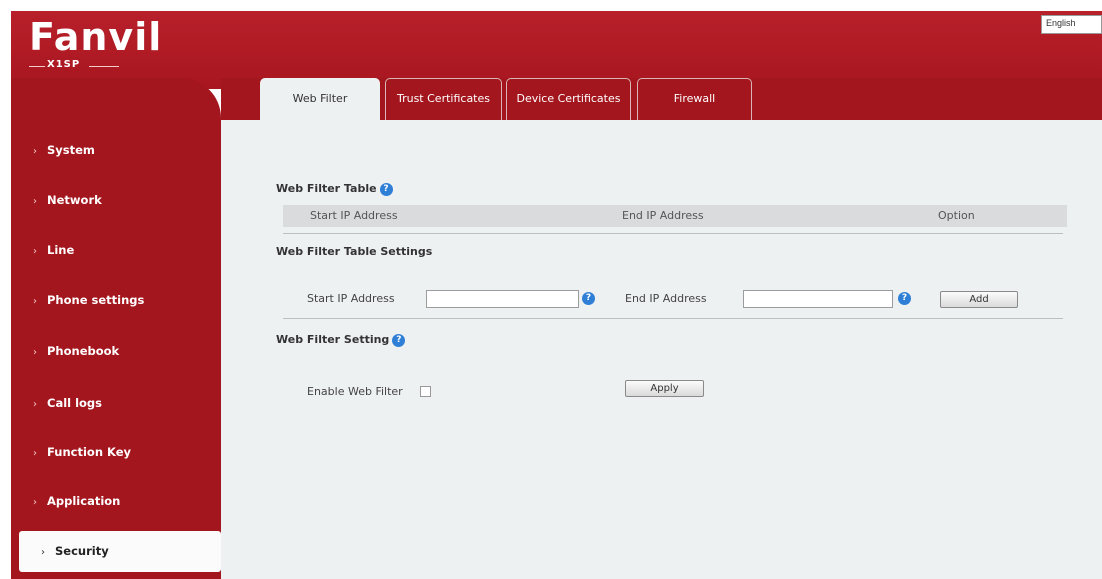  Describe the element at coordinates (116, 250) in the screenshot. I see `sidebar-item-line: › Line` at that location.